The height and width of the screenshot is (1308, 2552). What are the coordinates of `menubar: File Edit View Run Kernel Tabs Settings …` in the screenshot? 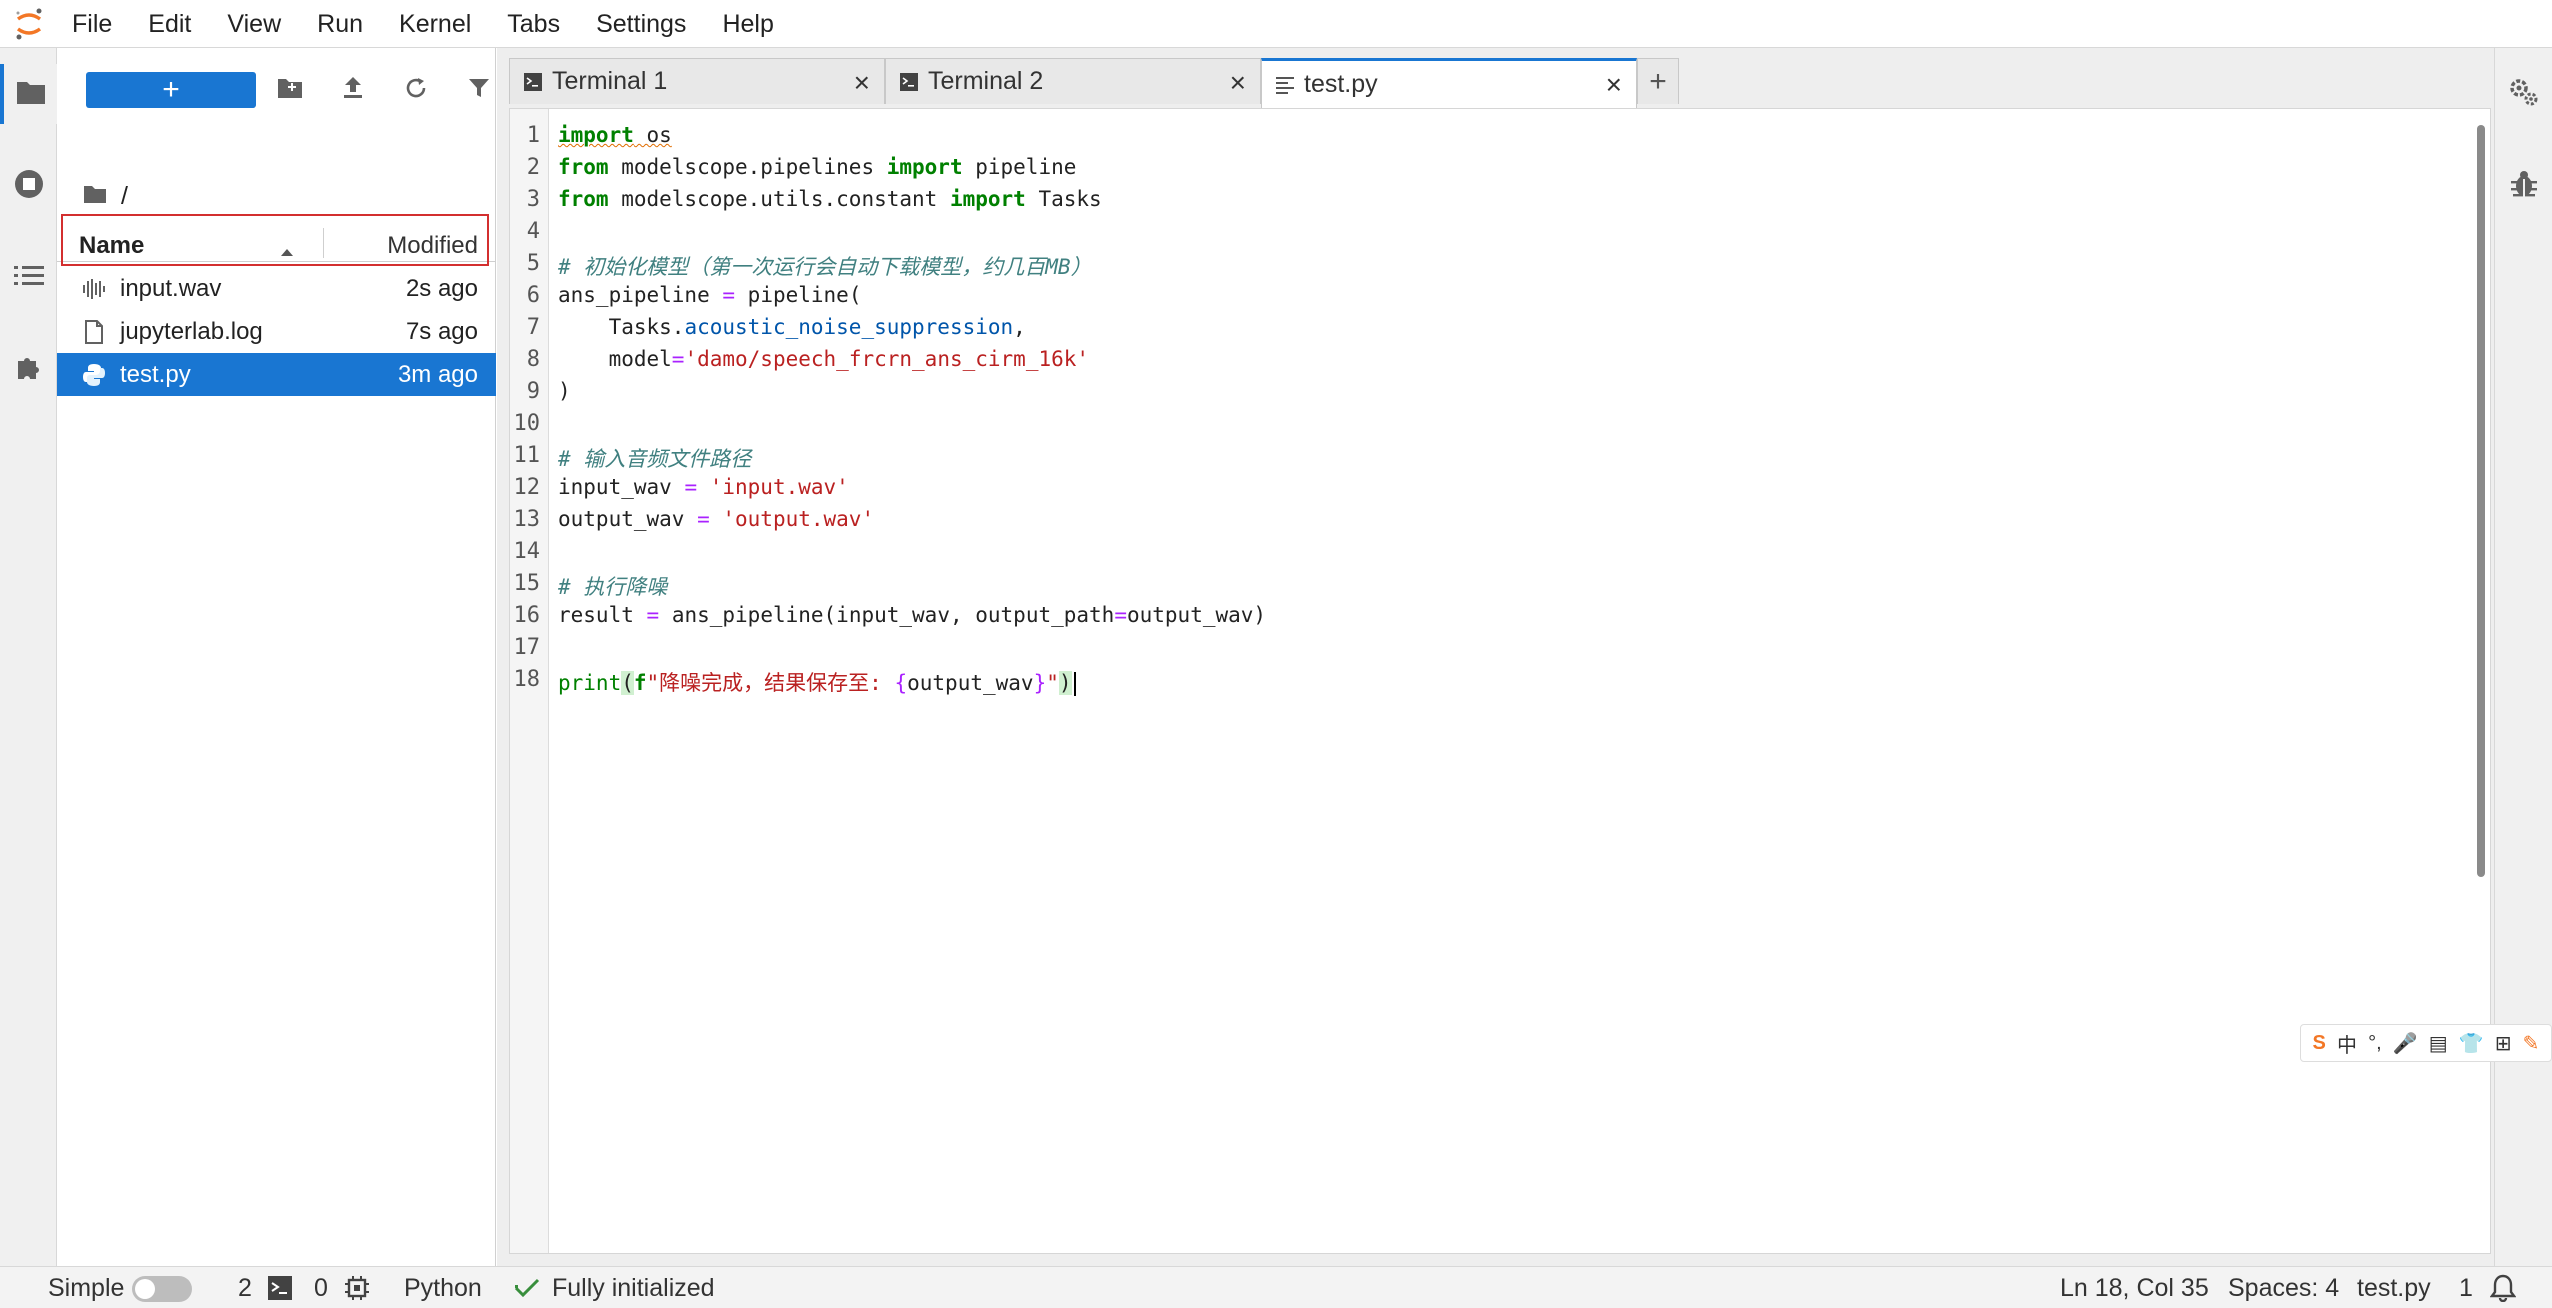 It's located at (1276, 24).